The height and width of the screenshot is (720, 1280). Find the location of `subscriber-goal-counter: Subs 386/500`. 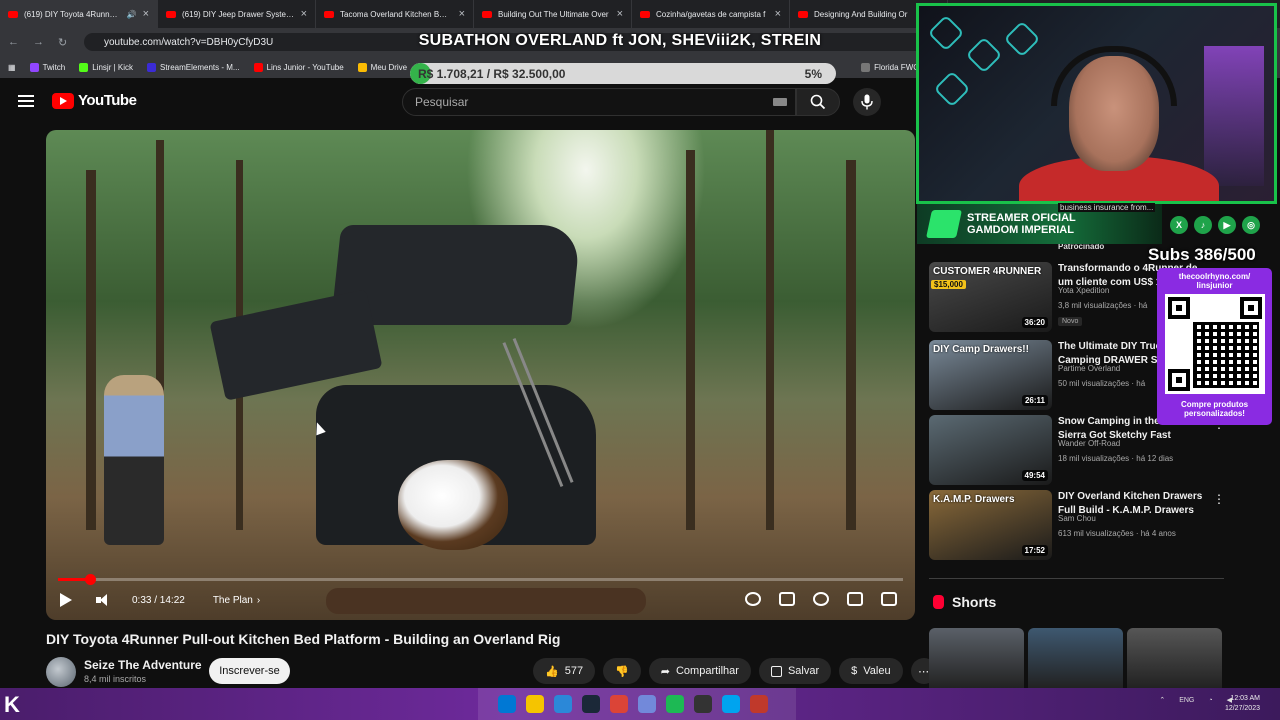

subscriber-goal-counter: Subs 386/500 is located at coordinates (1202, 254).